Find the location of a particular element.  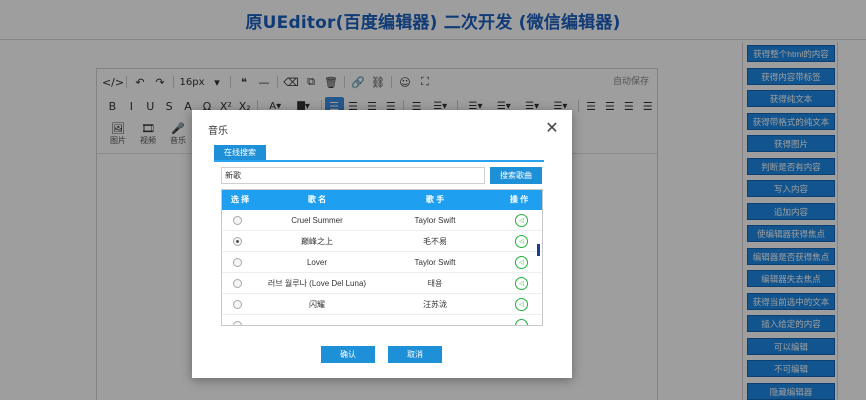

table-row: Cruel Summer Taylor Swift ◁ is located at coordinates (382, 220).